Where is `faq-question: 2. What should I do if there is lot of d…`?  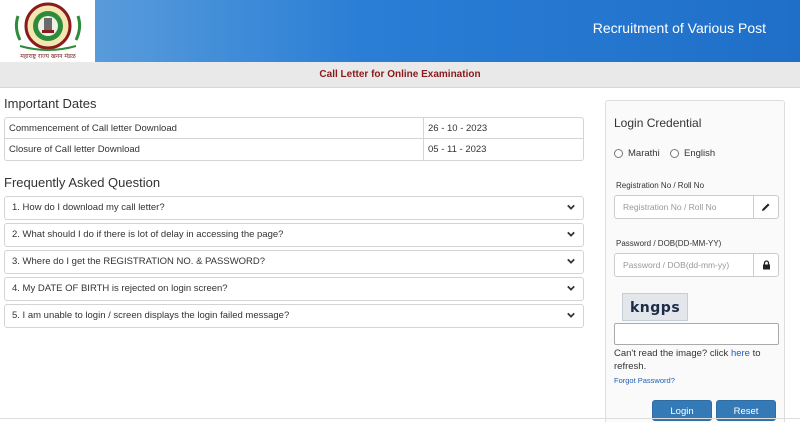
faq-question: 2. What should I do if there is lot of d… is located at coordinates (148, 234).